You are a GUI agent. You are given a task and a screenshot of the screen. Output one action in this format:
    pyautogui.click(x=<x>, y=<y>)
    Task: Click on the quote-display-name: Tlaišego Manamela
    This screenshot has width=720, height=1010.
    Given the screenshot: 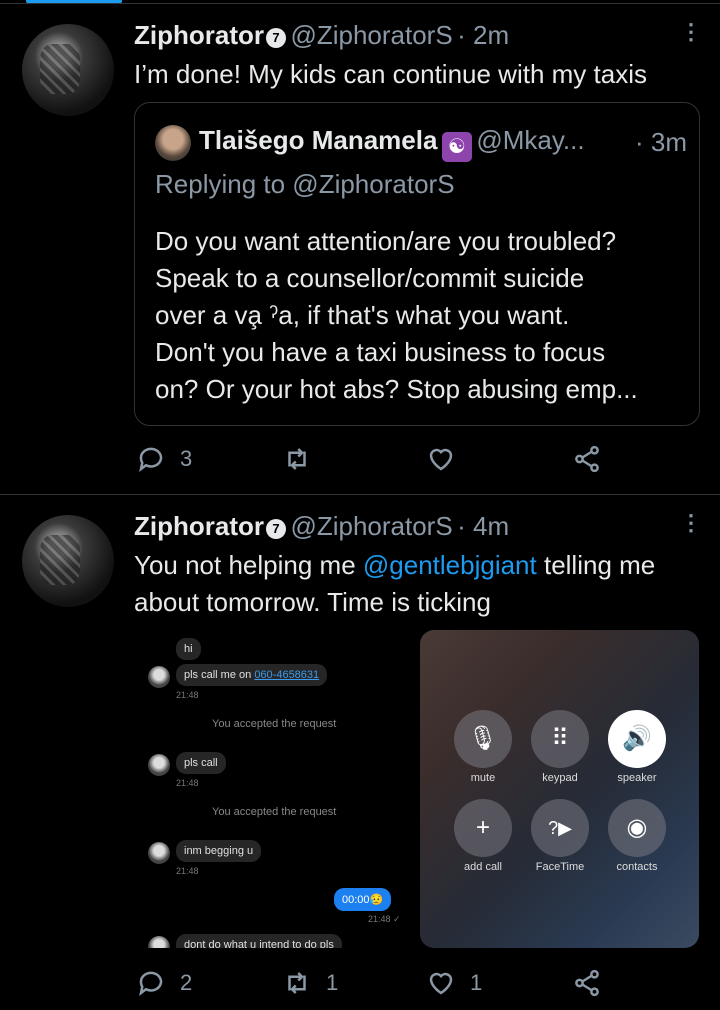 What is the action you would take?
    pyautogui.click(x=318, y=140)
    